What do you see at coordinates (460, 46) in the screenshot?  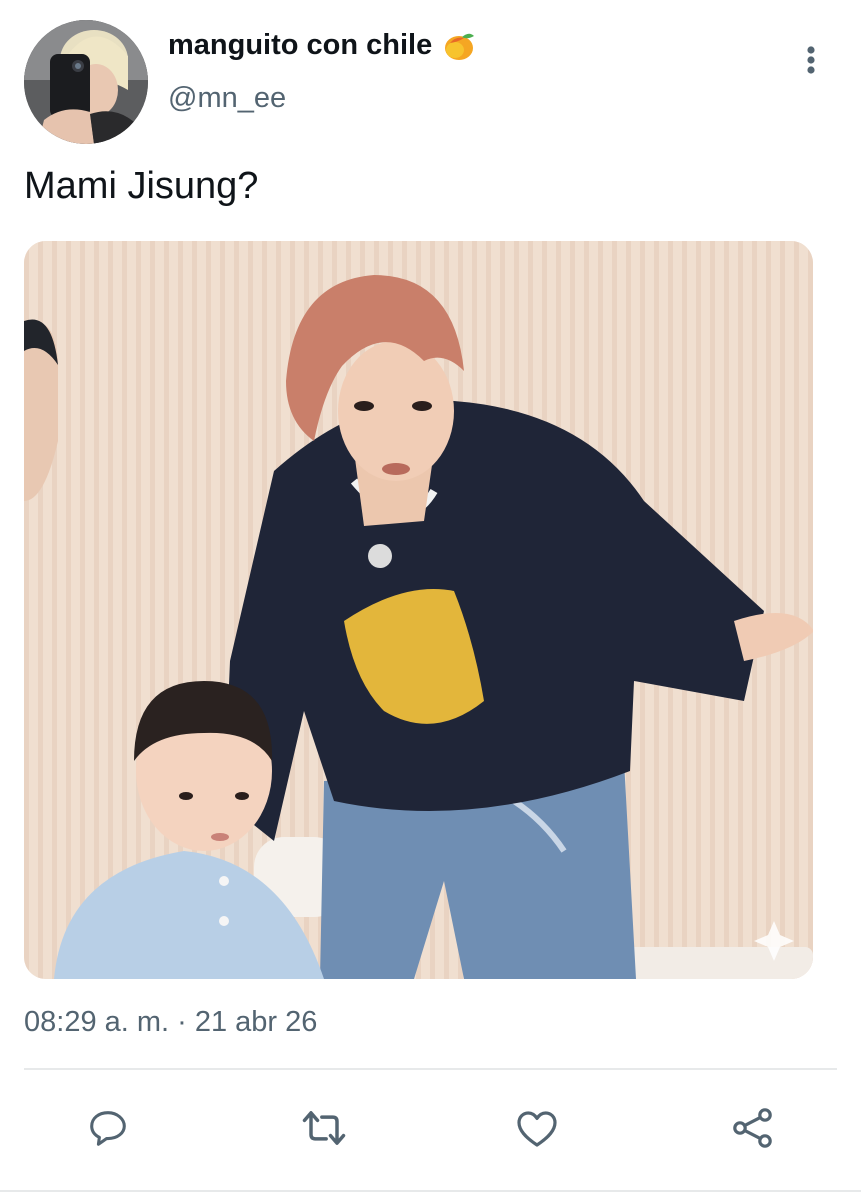 I see `mango-emoji-icon` at bounding box center [460, 46].